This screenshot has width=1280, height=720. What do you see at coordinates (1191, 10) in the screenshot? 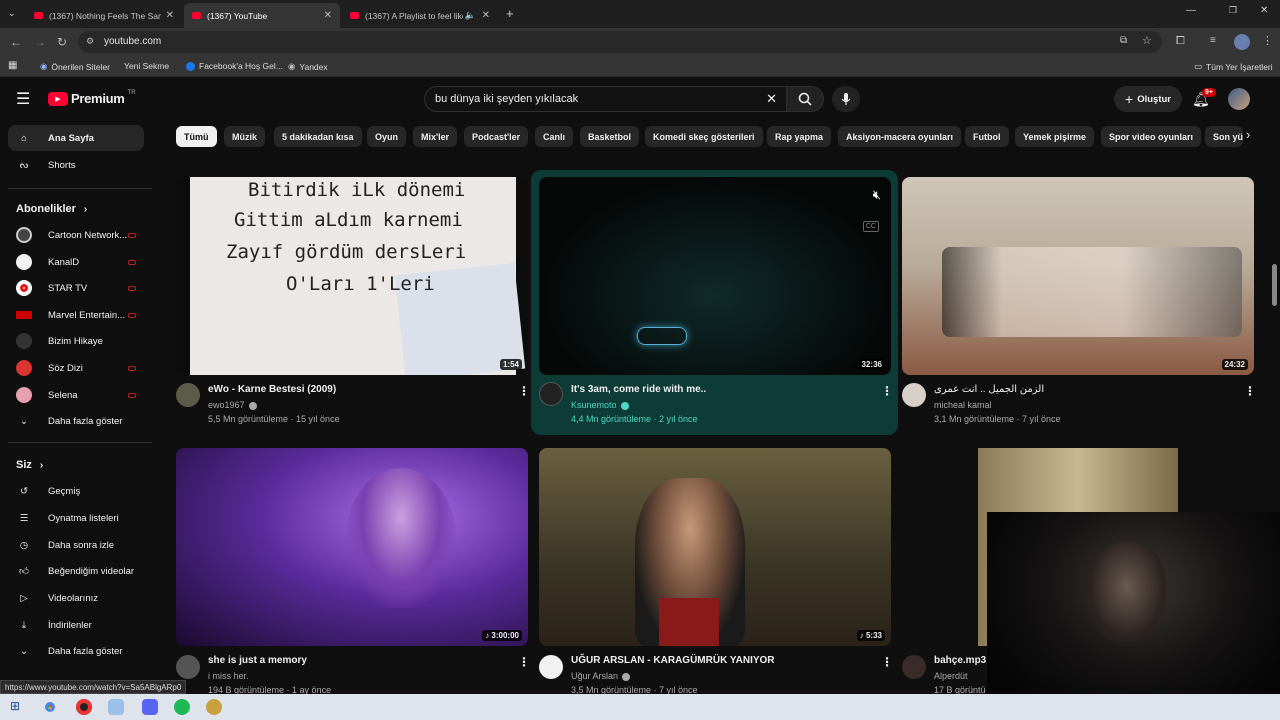
I see `minimize-window-icon: —` at bounding box center [1191, 10].